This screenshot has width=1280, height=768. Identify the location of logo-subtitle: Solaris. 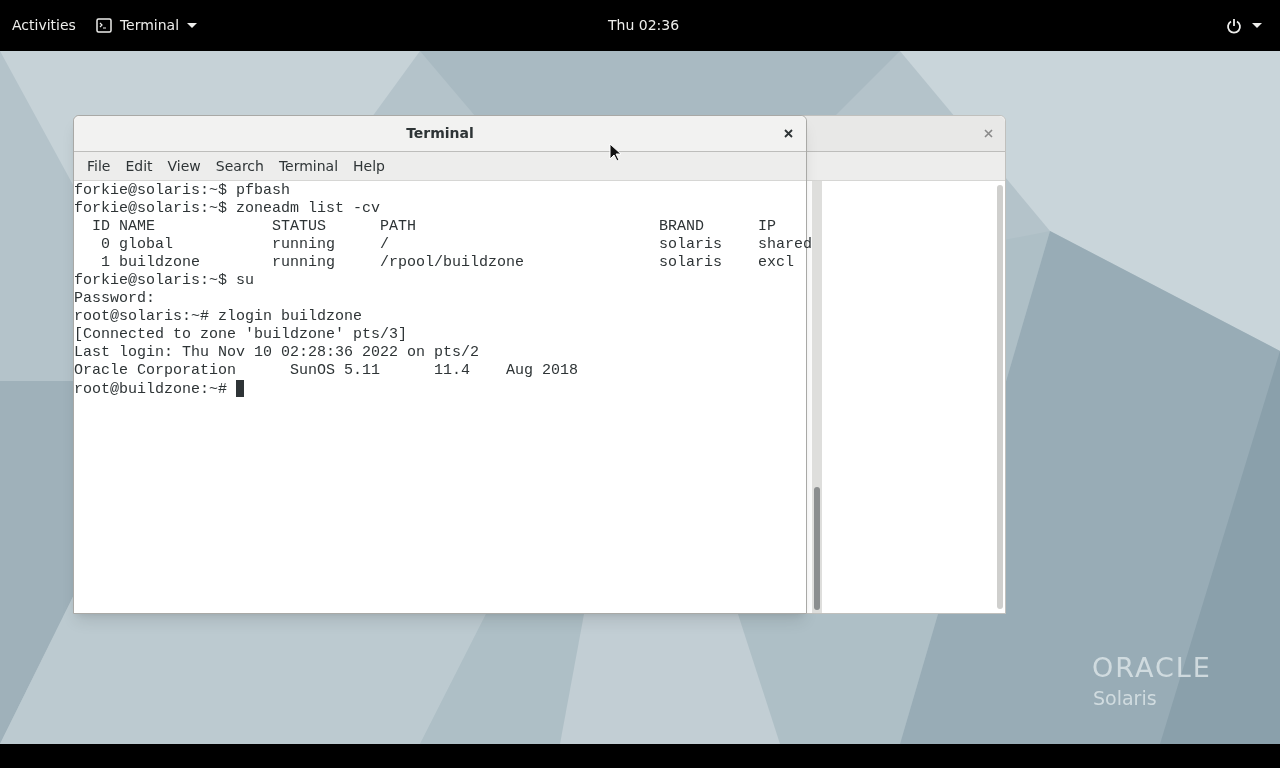
(1125, 698).